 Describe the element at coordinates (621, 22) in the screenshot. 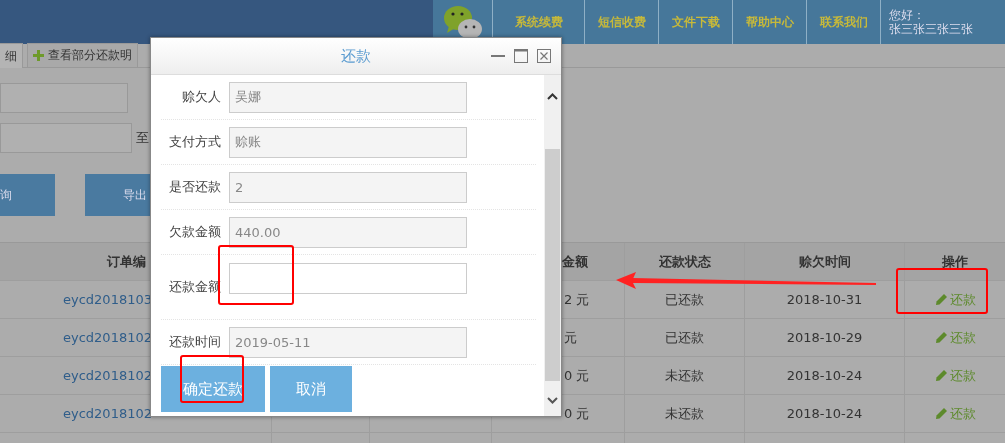

I see `nav-link: 短信收费` at that location.